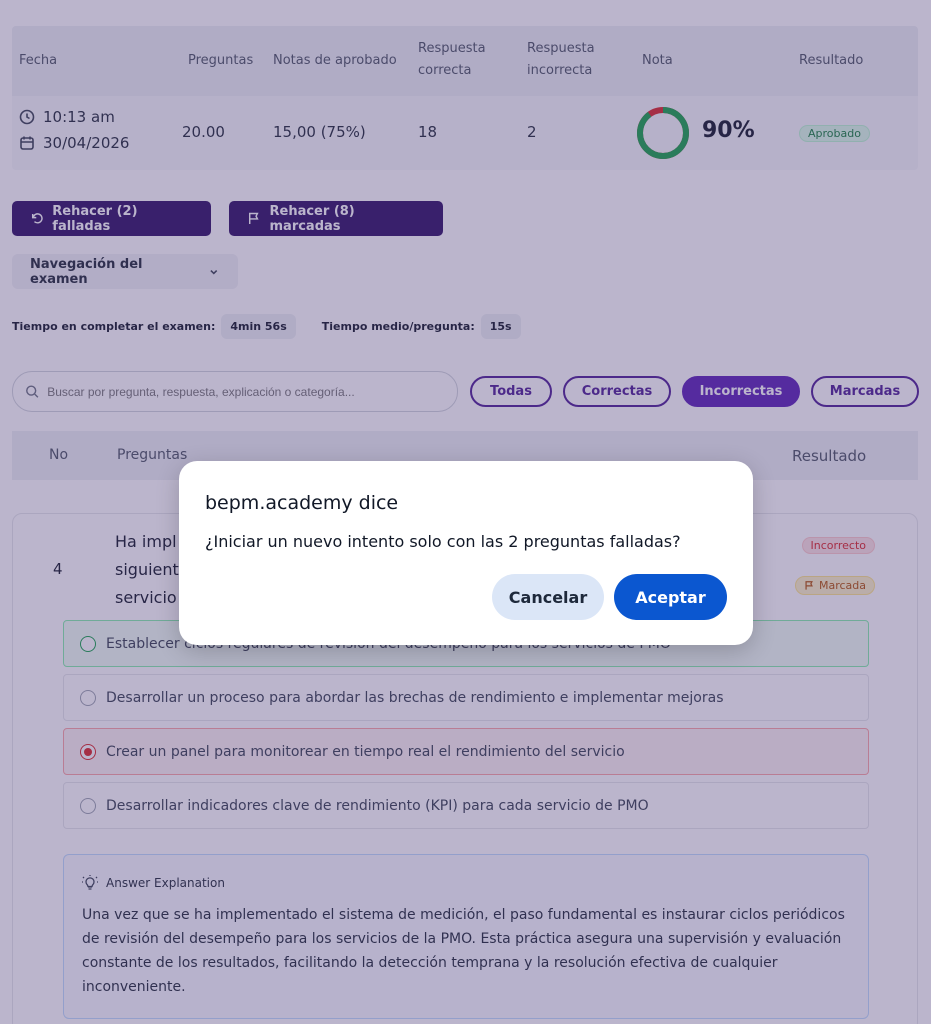 The width and height of the screenshot is (931, 1024). What do you see at coordinates (670, 597) in the screenshot?
I see `accept-button: Aceptar` at bounding box center [670, 597].